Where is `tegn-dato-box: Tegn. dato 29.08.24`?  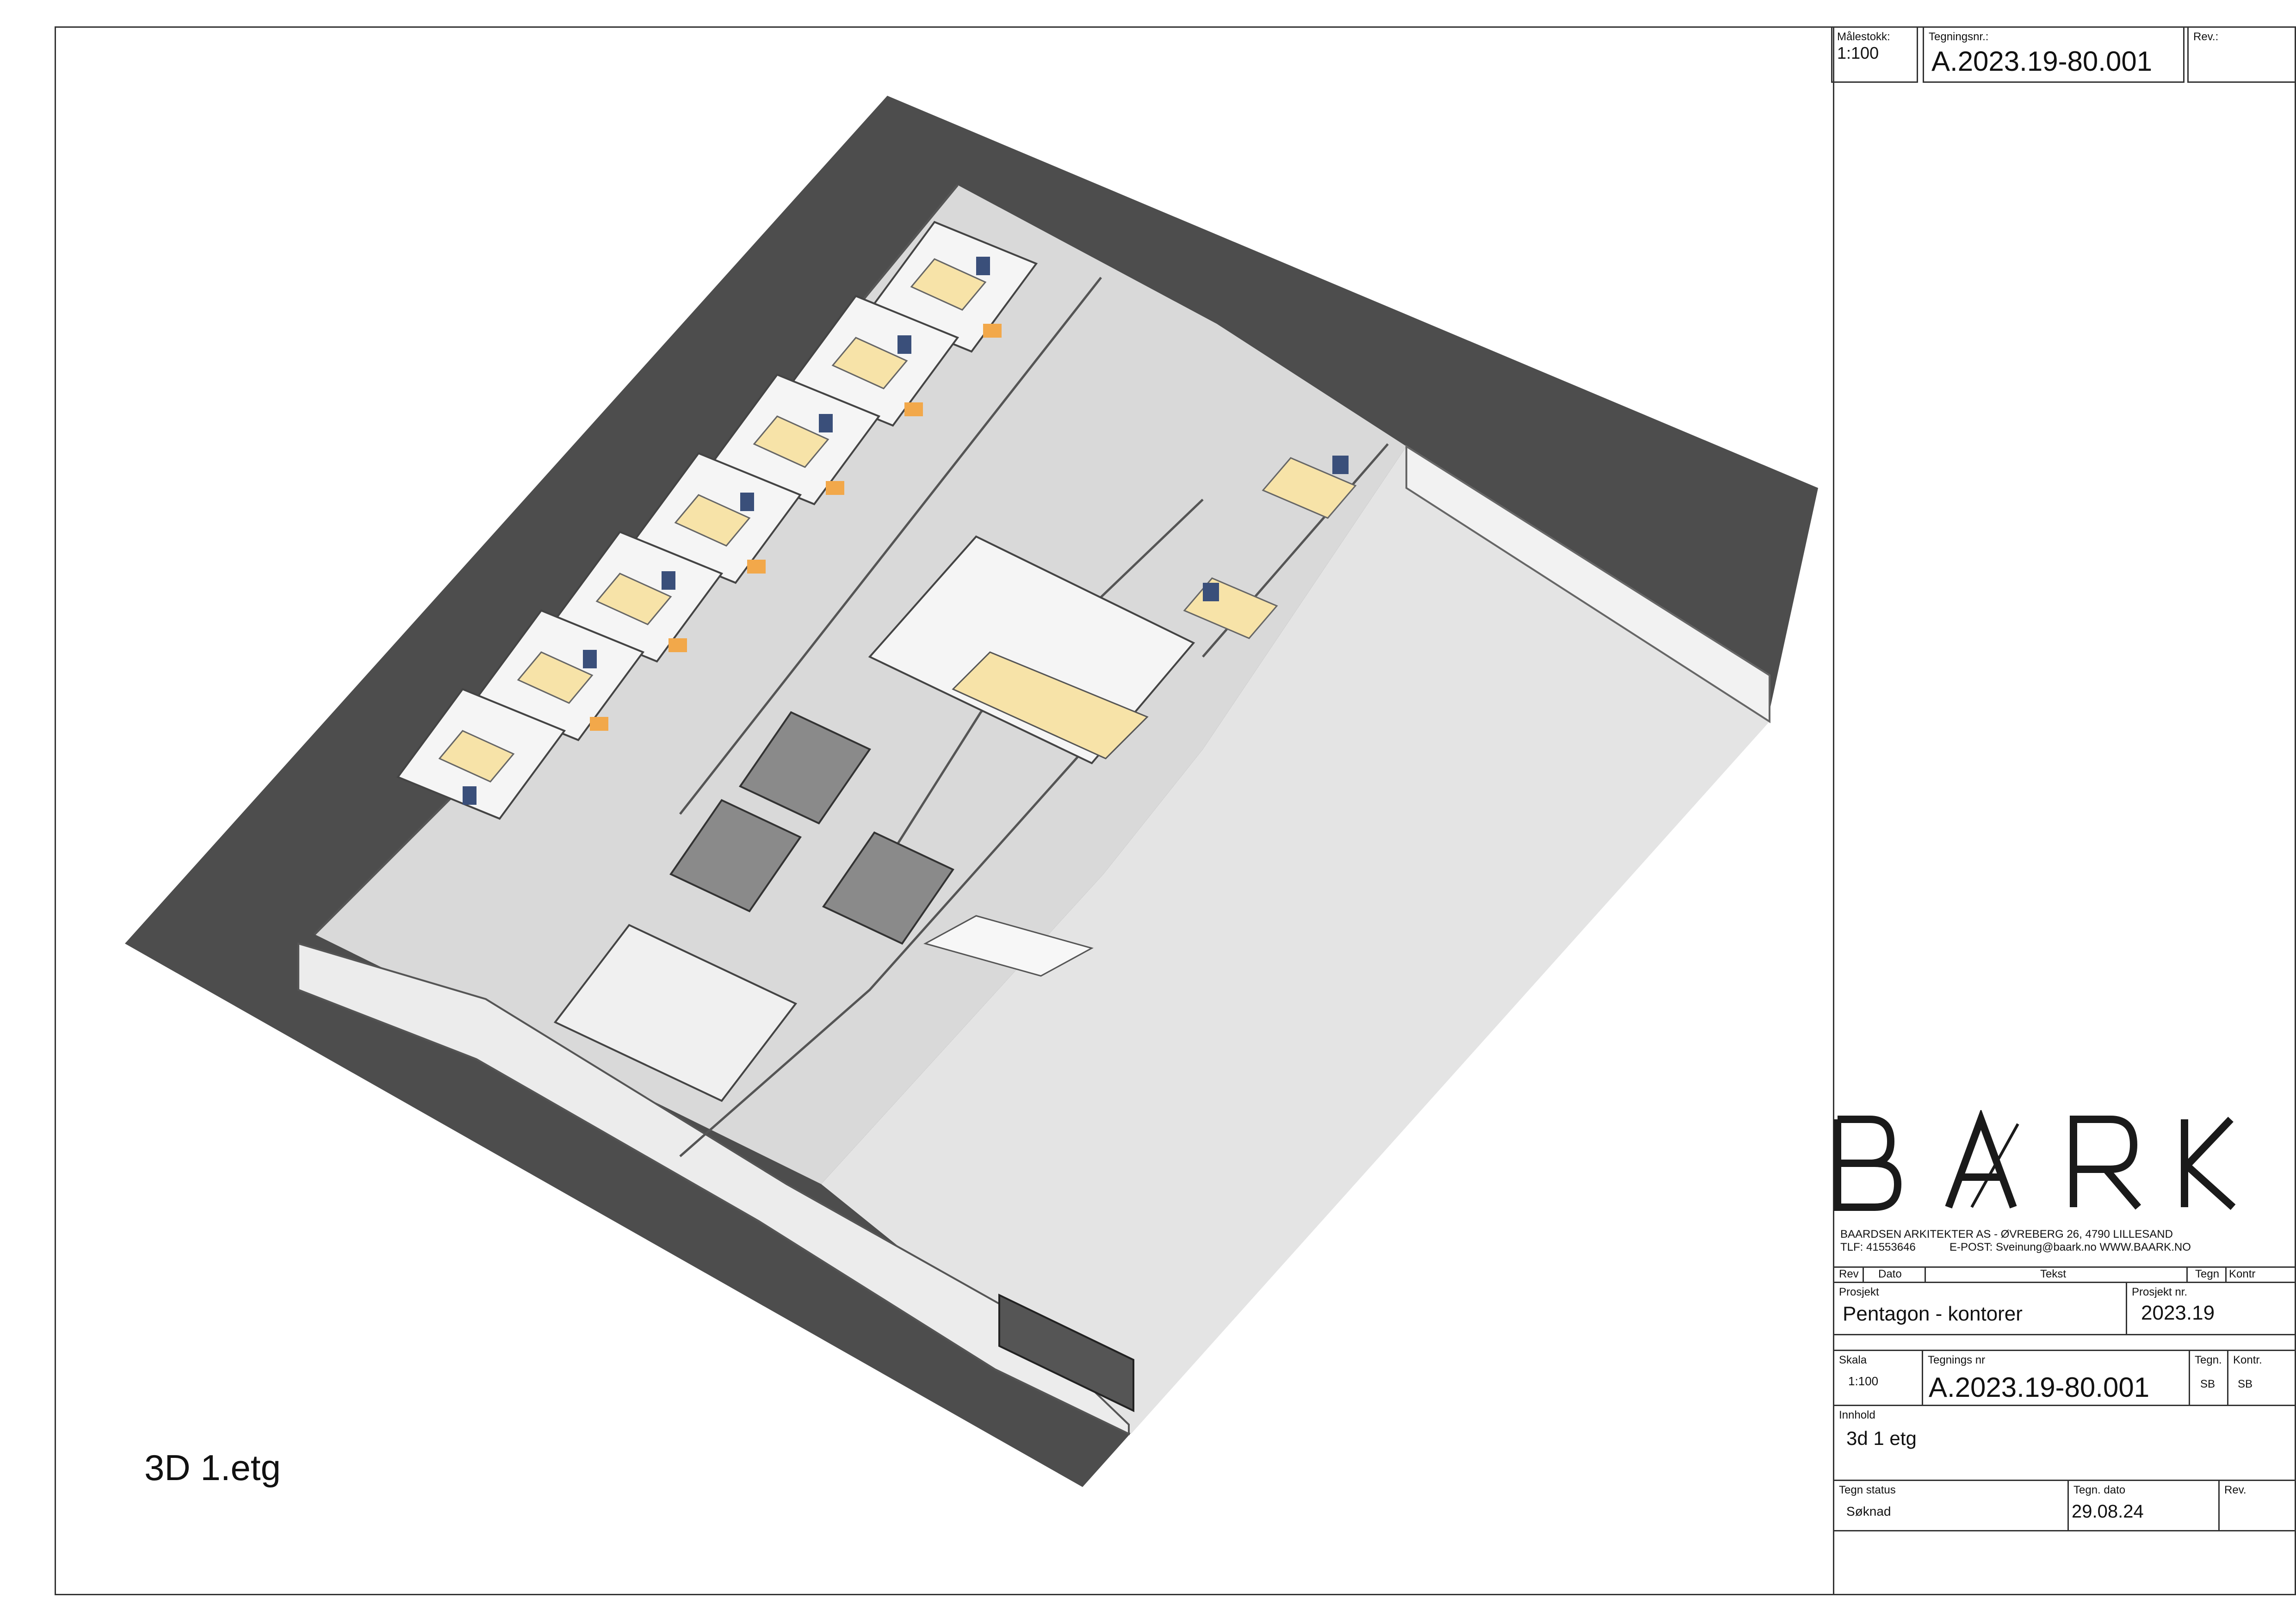 tegn-dato-box: Tegn. dato 29.08.24 is located at coordinates (2143, 1505).